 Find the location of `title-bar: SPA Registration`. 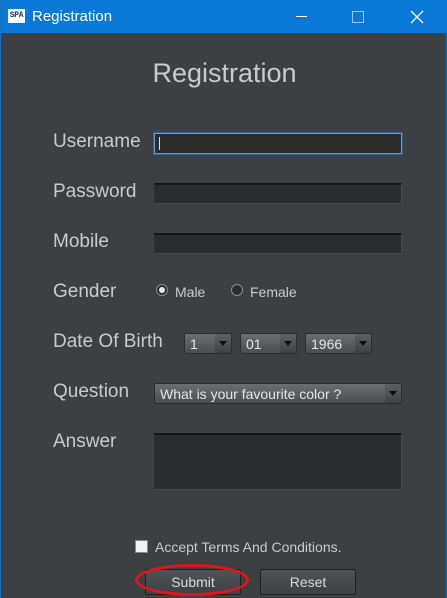

title-bar: SPA Registration is located at coordinates (224, 16).